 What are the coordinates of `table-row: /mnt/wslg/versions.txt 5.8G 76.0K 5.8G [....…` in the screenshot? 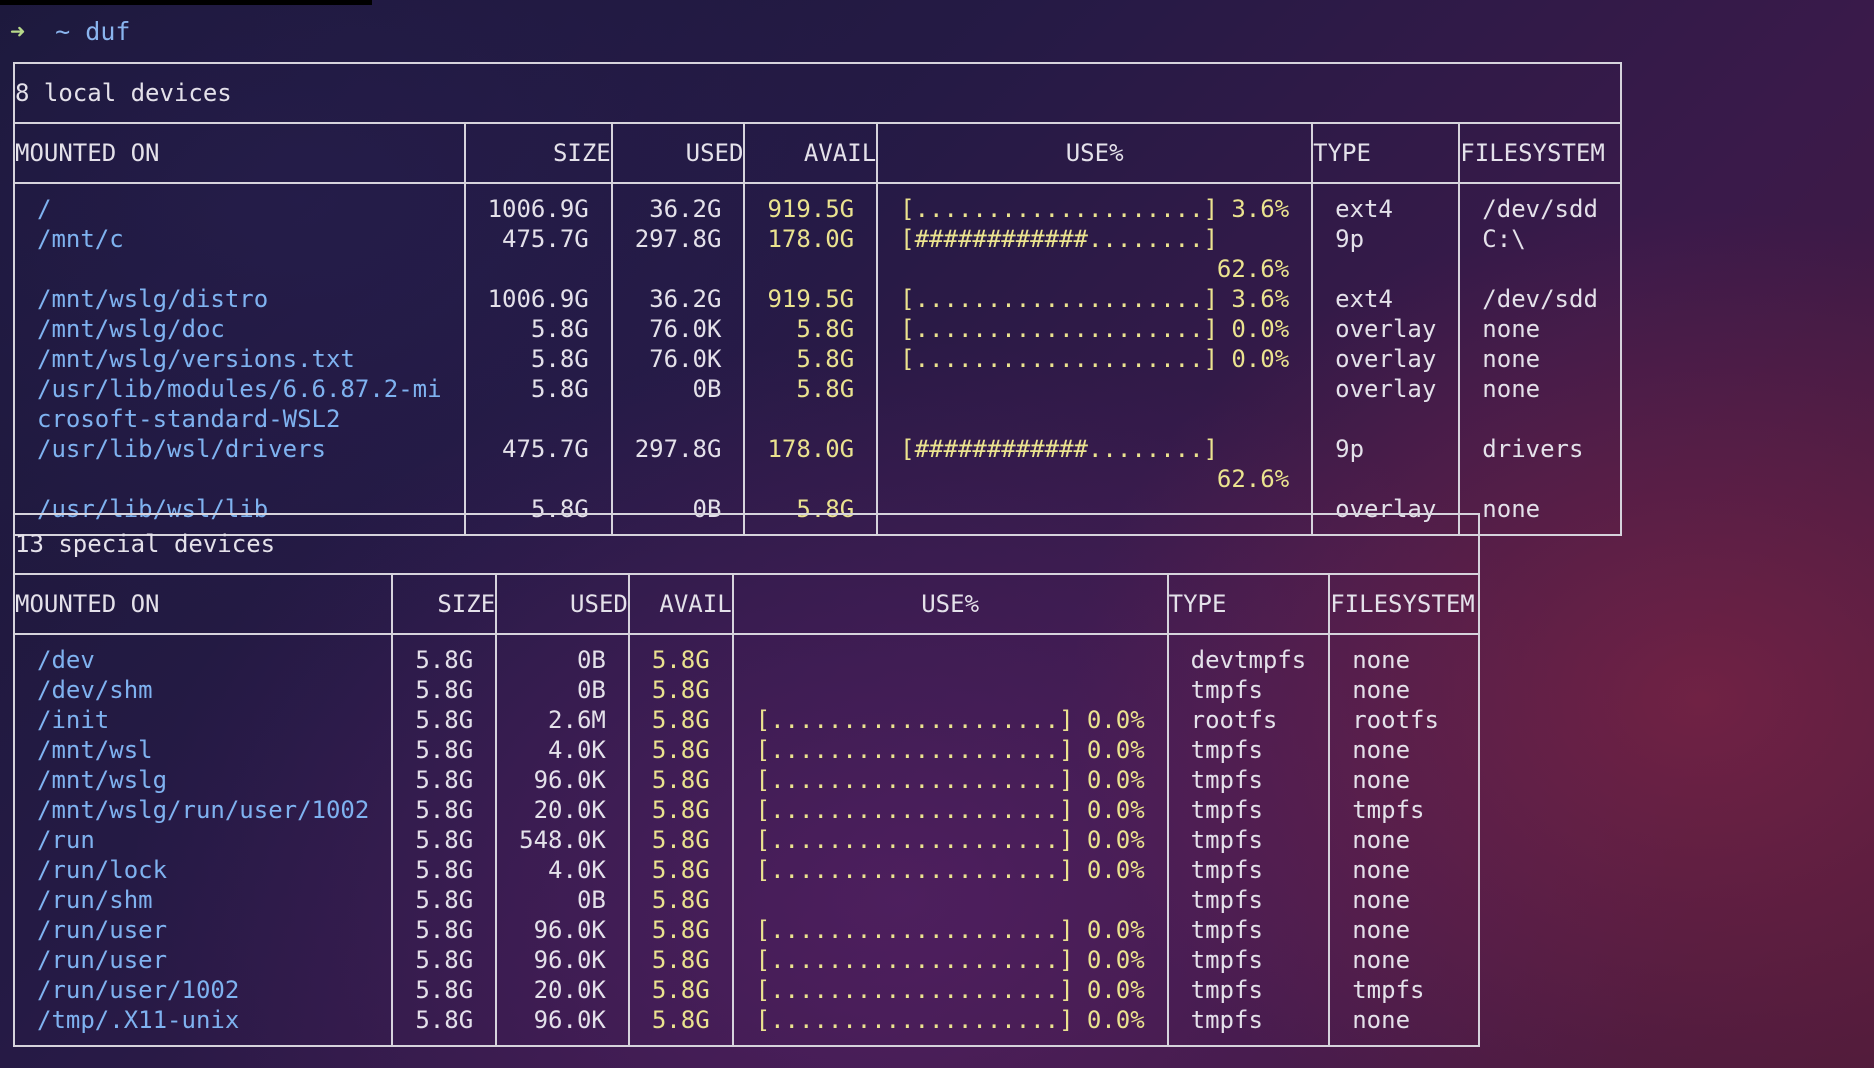 It's located at (817, 359).